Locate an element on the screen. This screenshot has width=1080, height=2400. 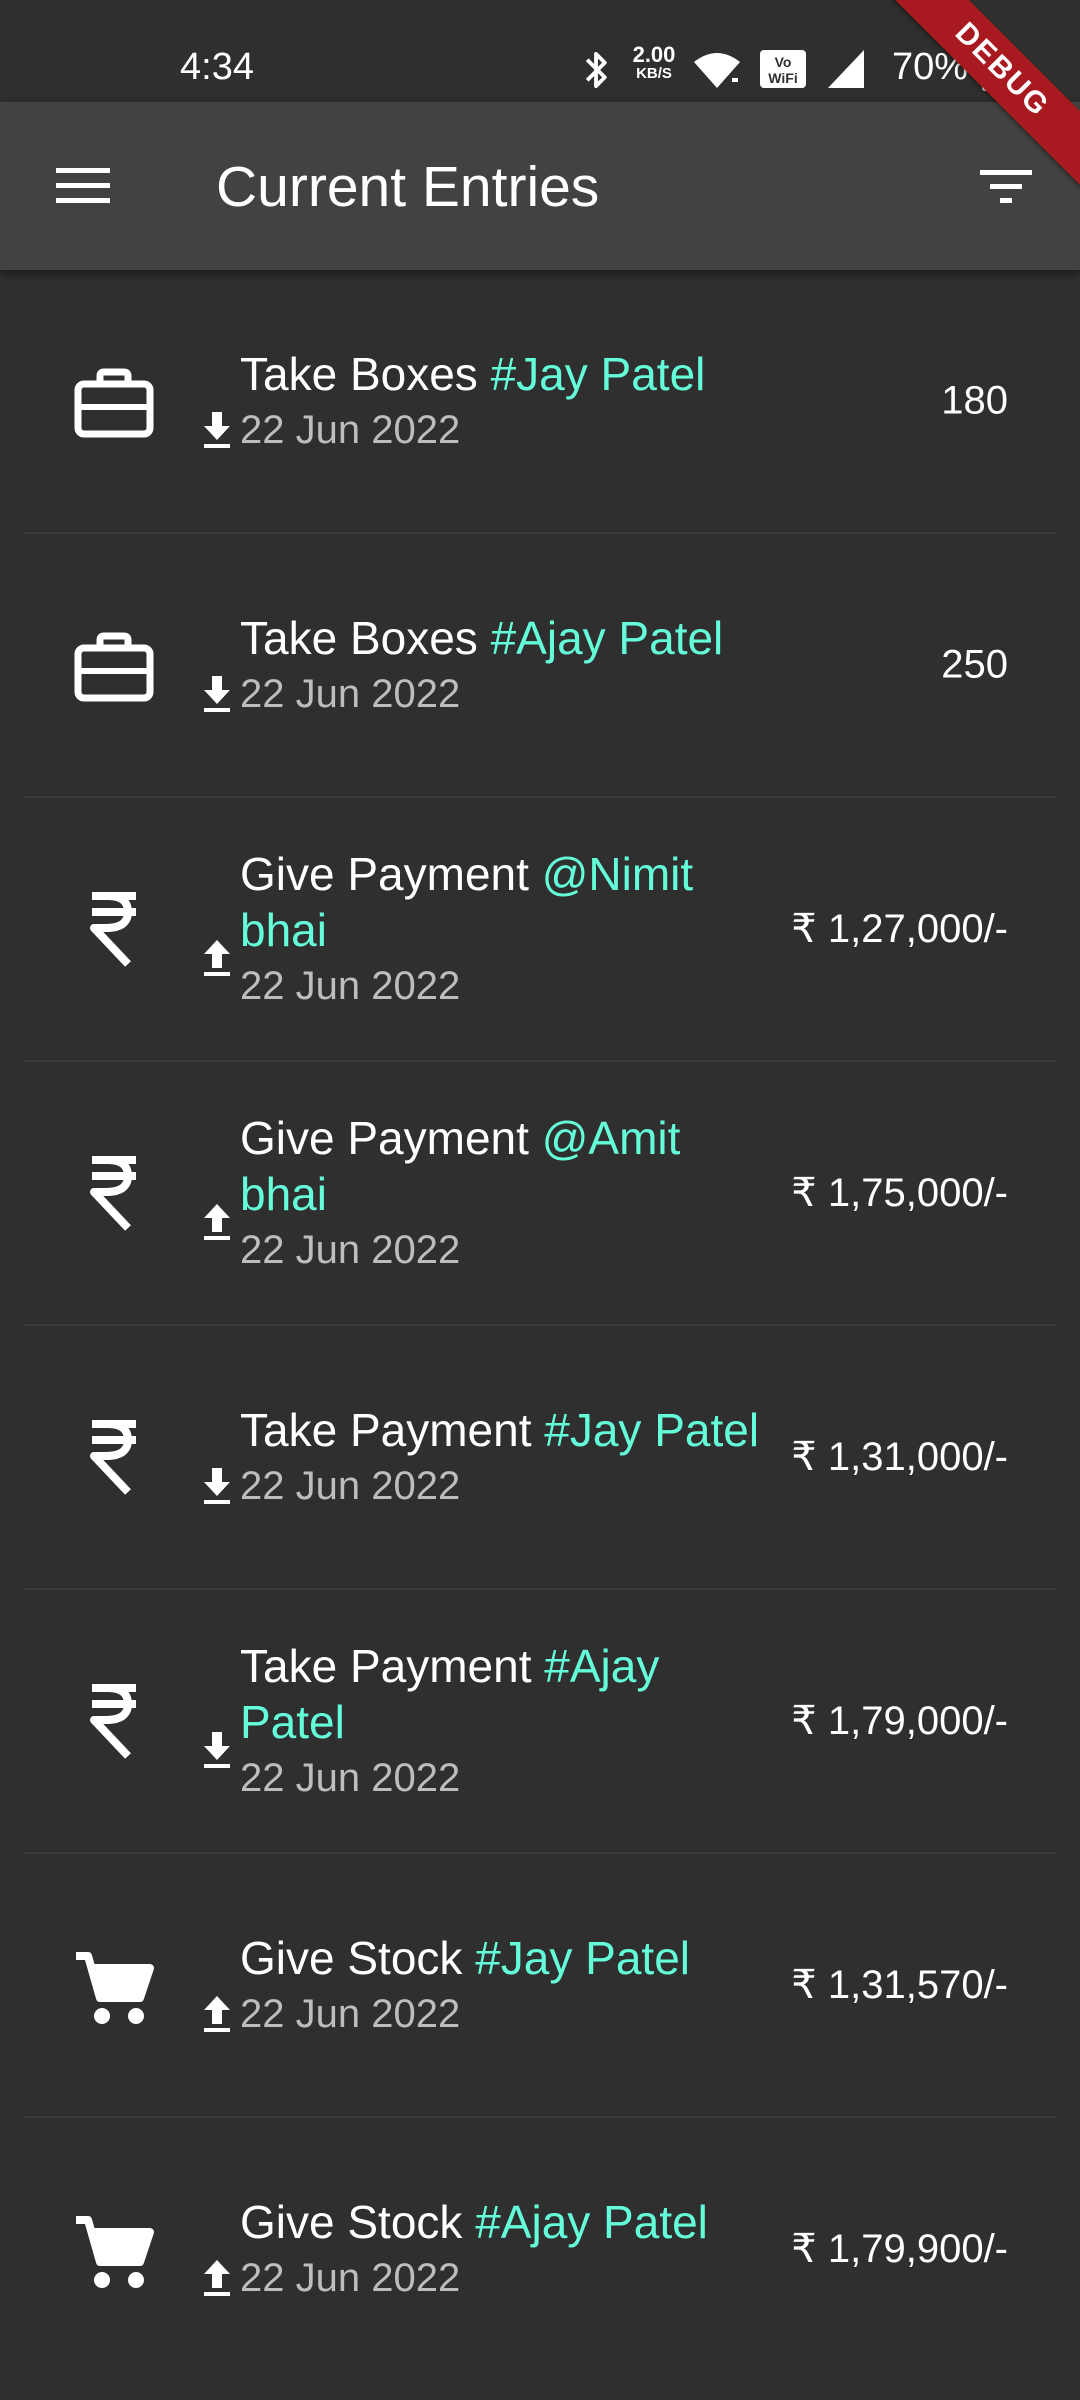
list-item: Take Boxes #Ajay Patel 22 Jun 2022 250 is located at coordinates (540, 666).